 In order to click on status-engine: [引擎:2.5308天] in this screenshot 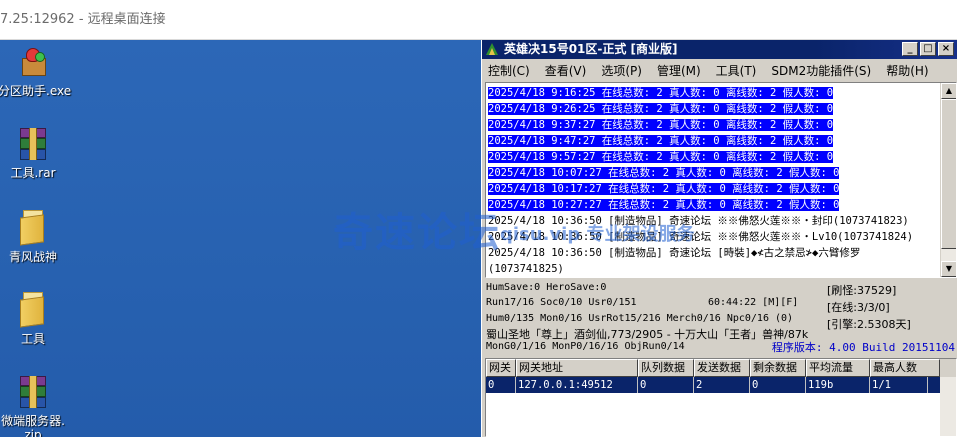, I will do `click(869, 324)`.